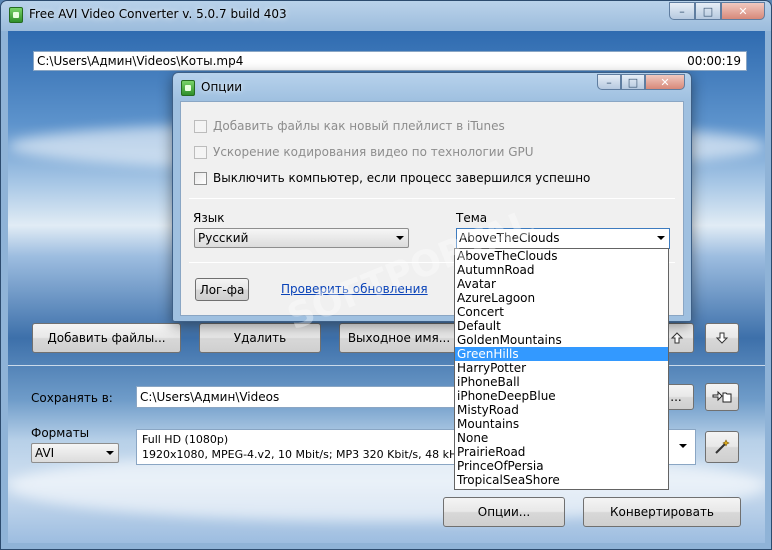 The width and height of the screenshot is (772, 550). Describe the element at coordinates (561, 354) in the screenshot. I see `theme-option-highlighted: GreenHills` at that location.